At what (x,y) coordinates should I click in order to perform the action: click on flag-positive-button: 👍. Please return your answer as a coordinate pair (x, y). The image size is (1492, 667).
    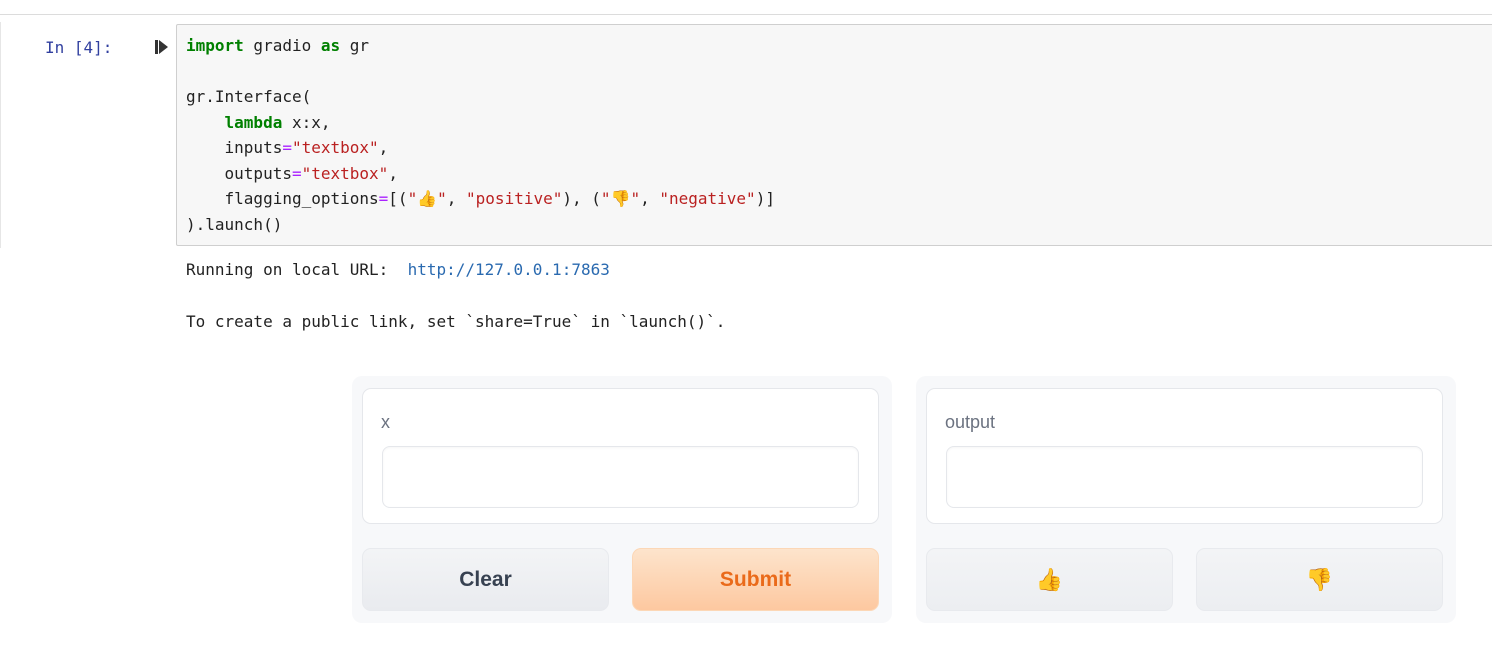
    Looking at the image, I should click on (1049, 579).